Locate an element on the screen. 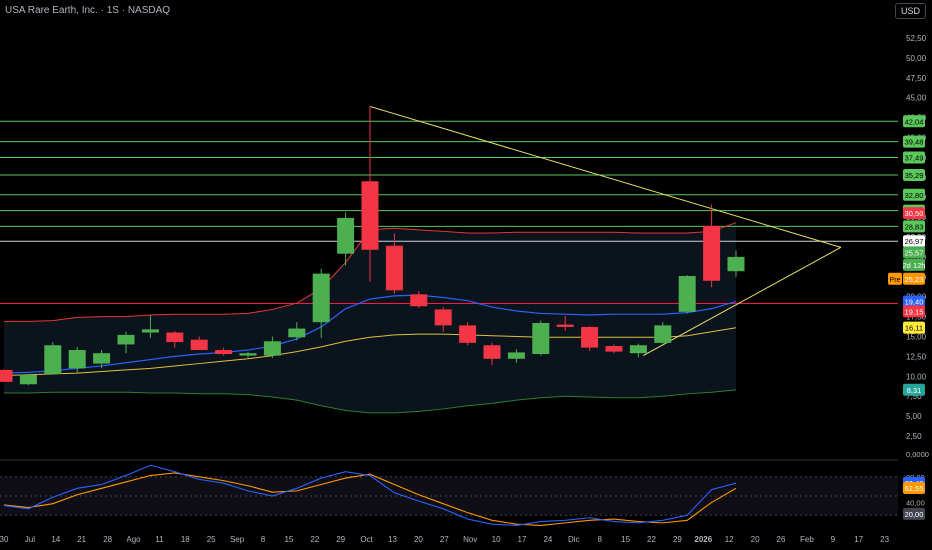 Image resolution: width=932 pixels, height=550 pixels. level-label-text: 39,48 is located at coordinates (914, 142).